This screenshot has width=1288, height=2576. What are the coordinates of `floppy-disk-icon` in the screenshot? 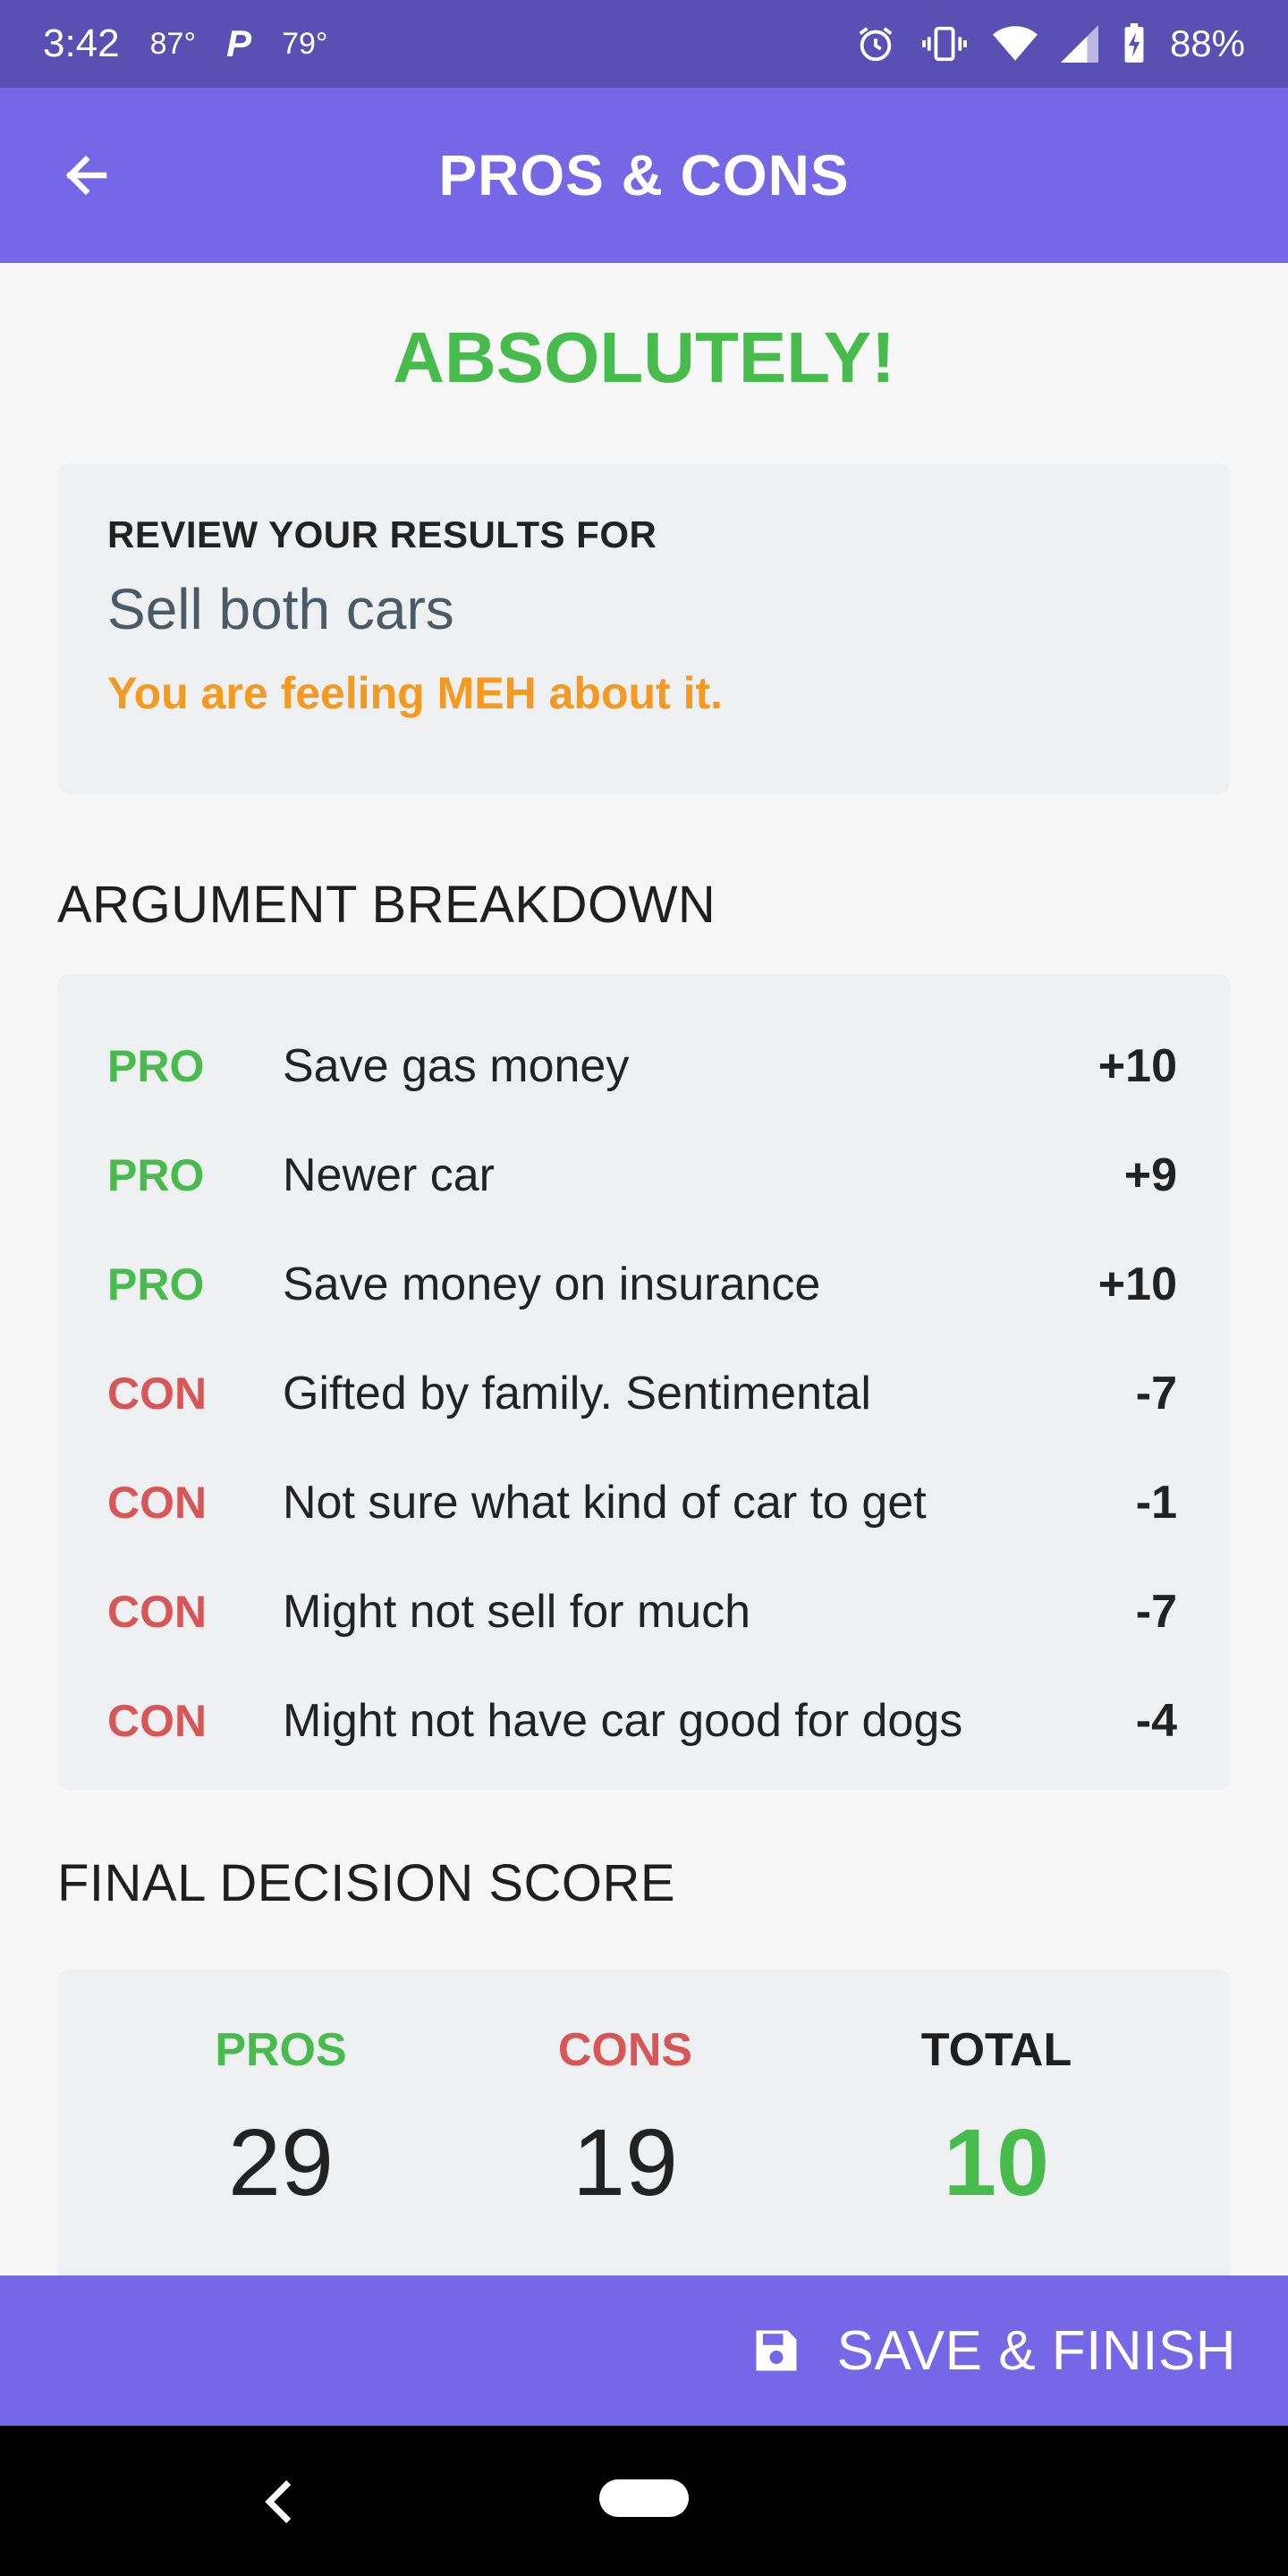 It's located at (776, 2350).